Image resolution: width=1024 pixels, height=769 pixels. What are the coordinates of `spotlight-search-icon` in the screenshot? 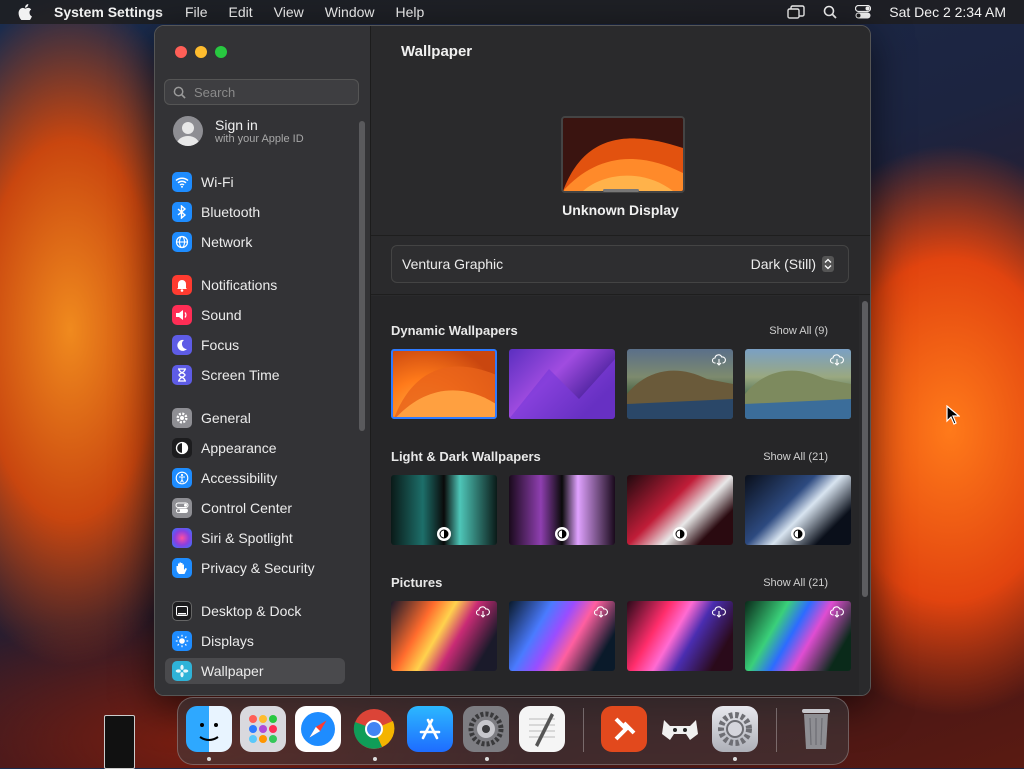 It's located at (830, 12).